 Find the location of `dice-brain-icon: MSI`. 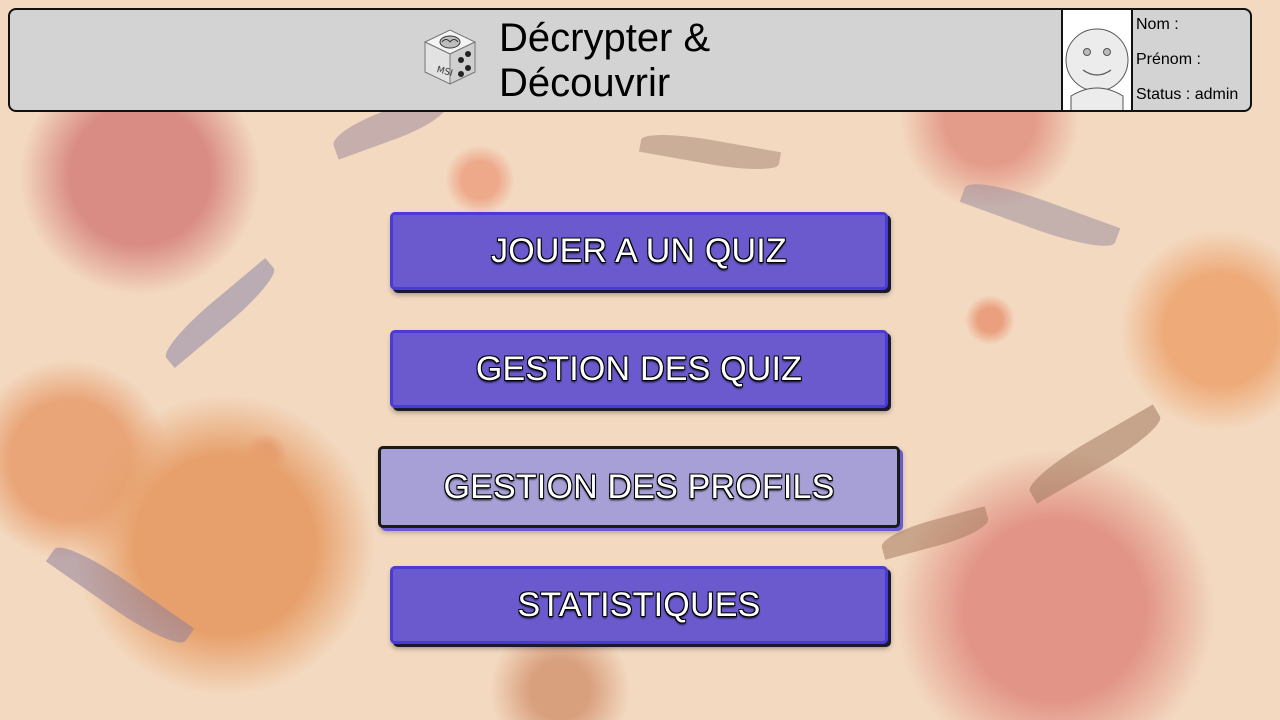

dice-brain-icon: MSI is located at coordinates (450, 57).